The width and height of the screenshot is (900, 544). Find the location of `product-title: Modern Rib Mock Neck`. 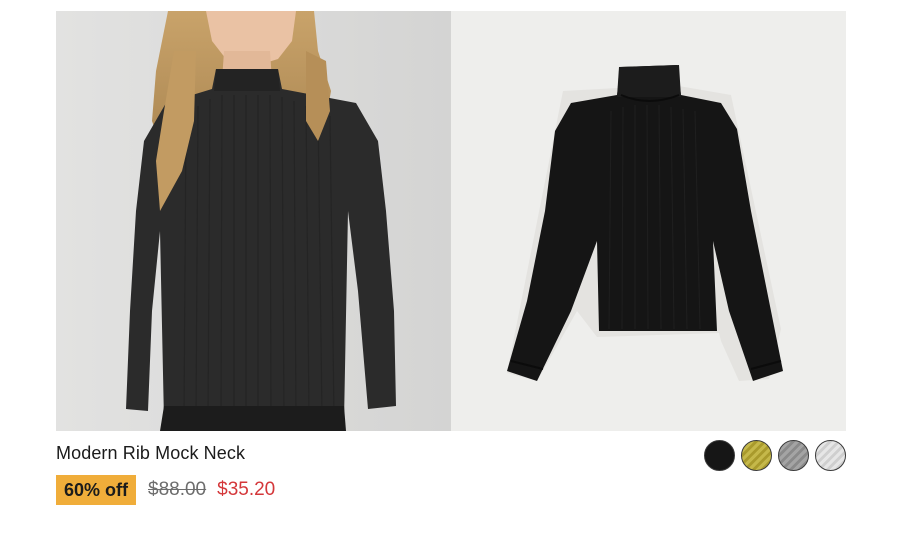

product-title: Modern Rib Mock Neck is located at coordinates (150, 453).